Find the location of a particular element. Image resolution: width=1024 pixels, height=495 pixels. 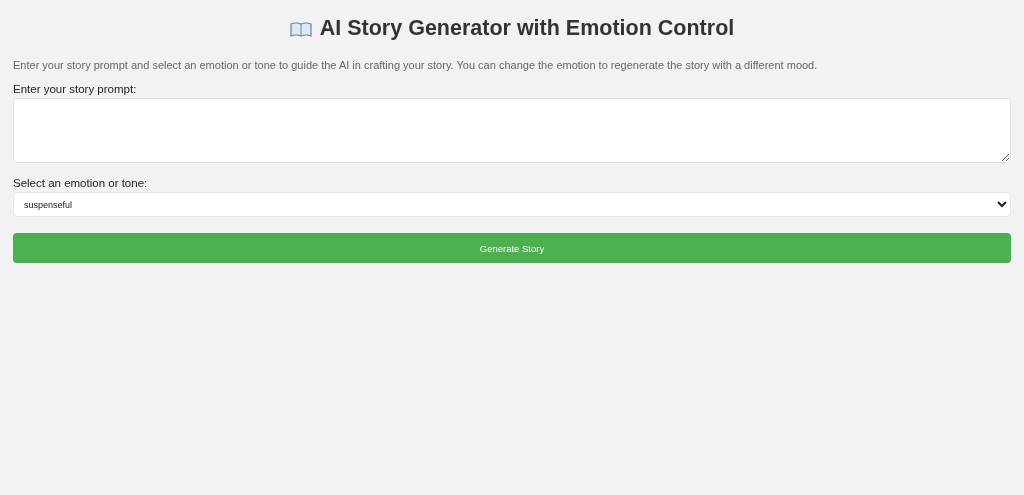

prompt-label: Enter your story prompt: is located at coordinates (75, 89).